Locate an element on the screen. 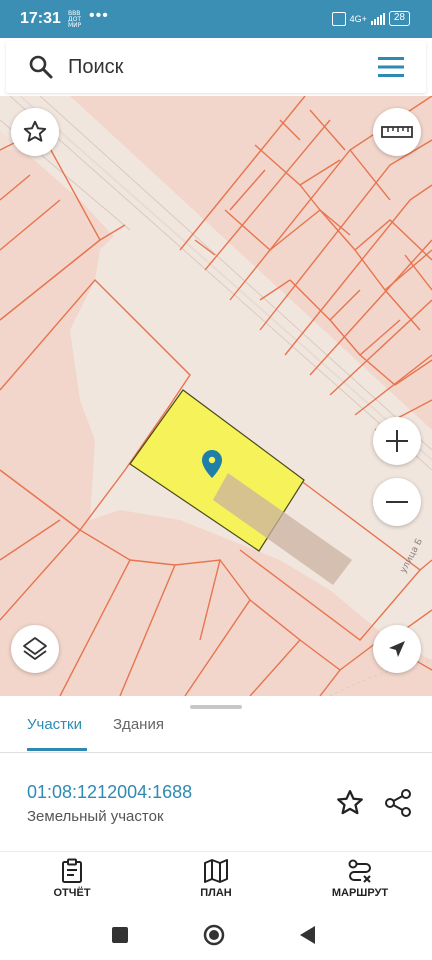  zoom-out-button is located at coordinates (397, 502).